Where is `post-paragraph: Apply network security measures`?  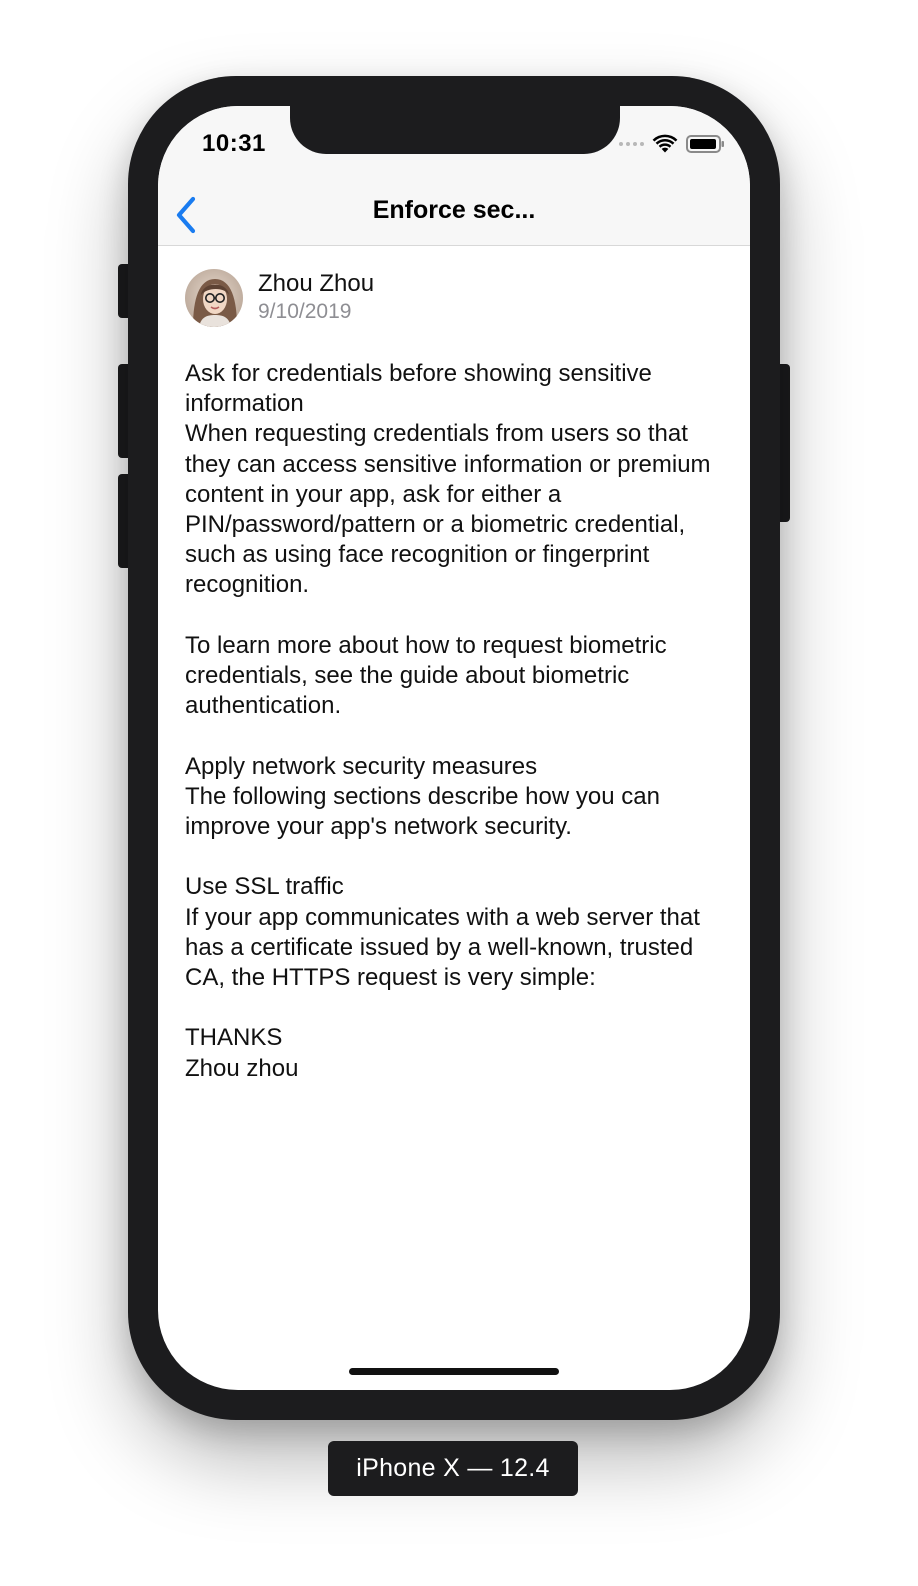 post-paragraph: Apply network security measures is located at coordinates (361, 766).